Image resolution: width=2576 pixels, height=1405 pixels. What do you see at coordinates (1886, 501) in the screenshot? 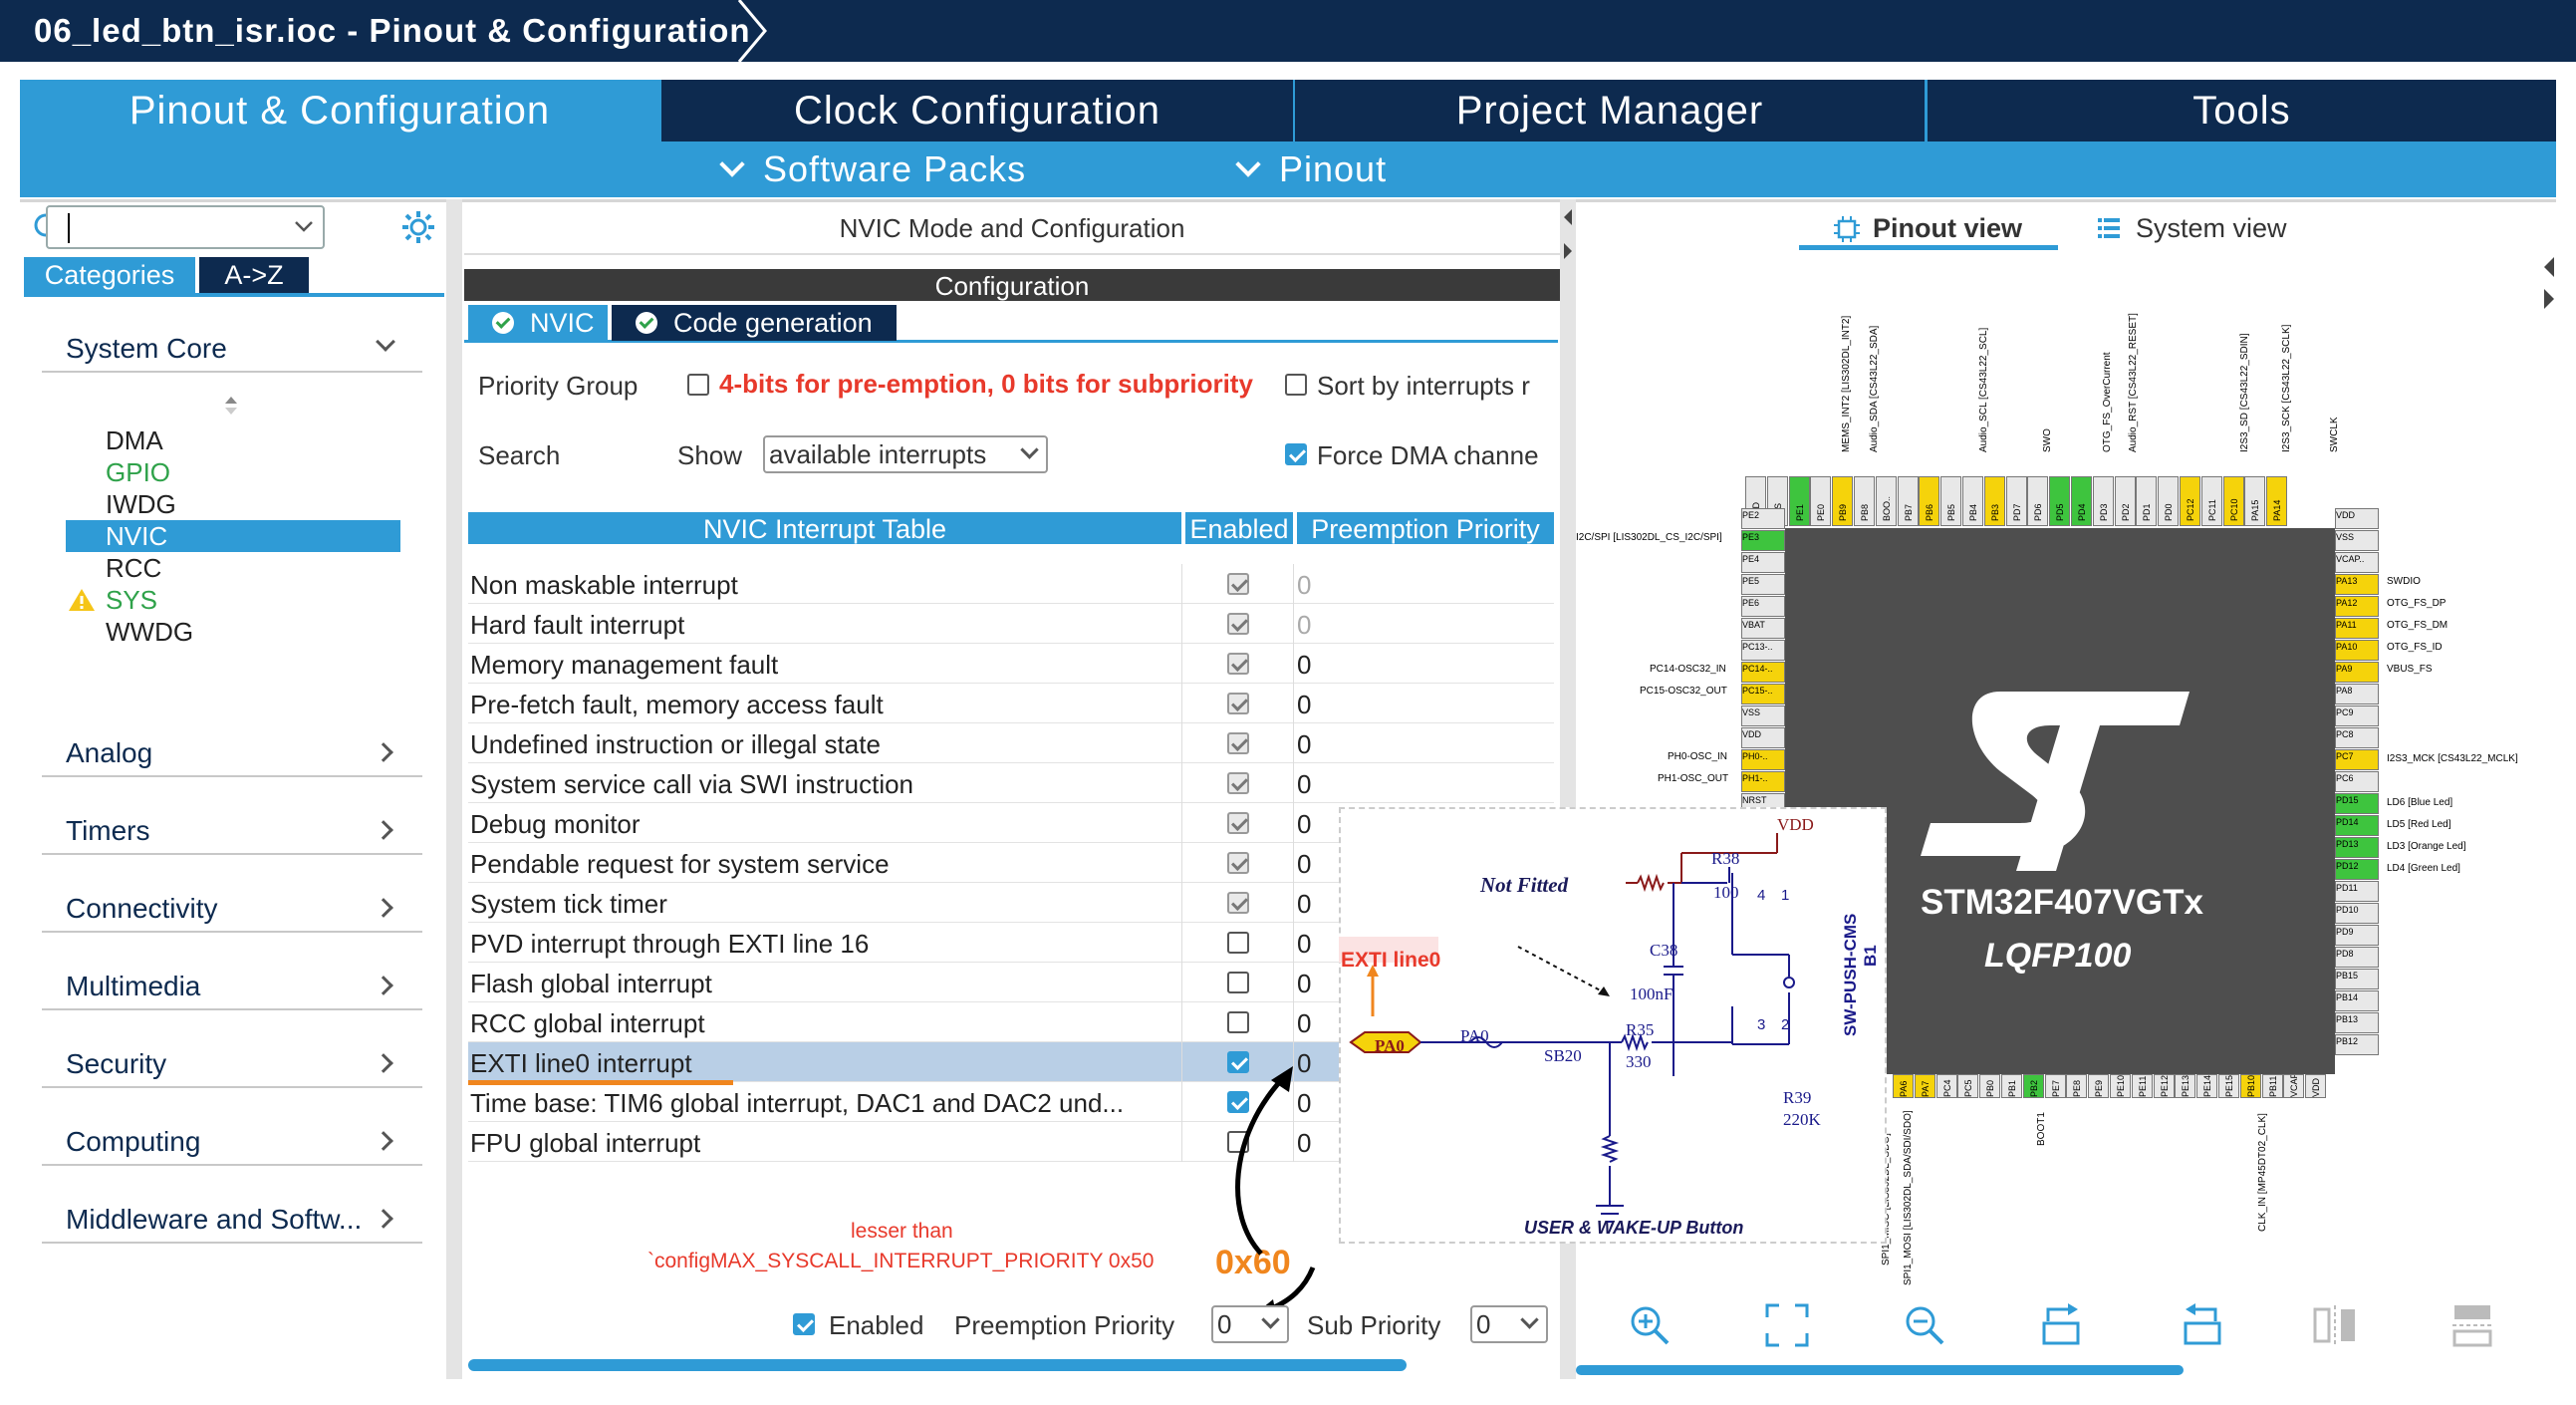
I see `pin-top: BOO..` at bounding box center [1886, 501].